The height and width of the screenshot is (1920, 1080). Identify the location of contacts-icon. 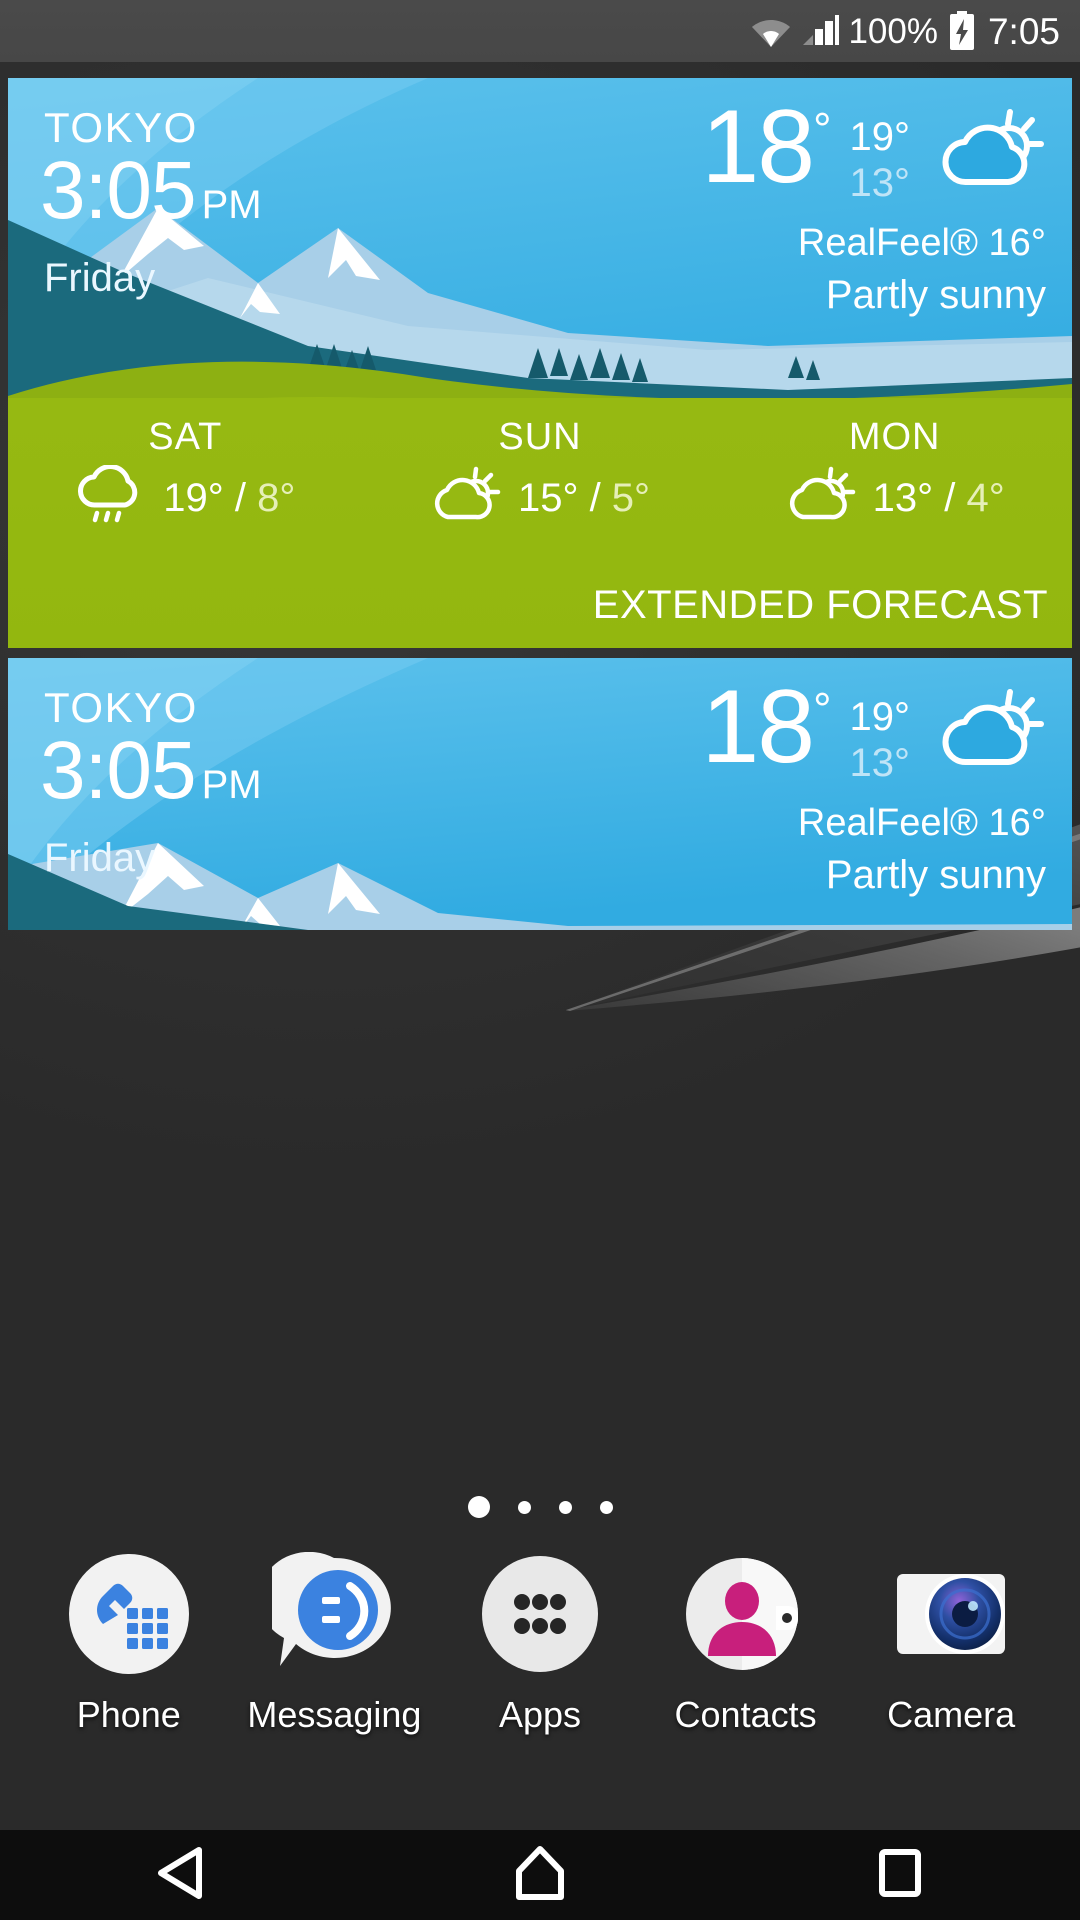
(746, 1614).